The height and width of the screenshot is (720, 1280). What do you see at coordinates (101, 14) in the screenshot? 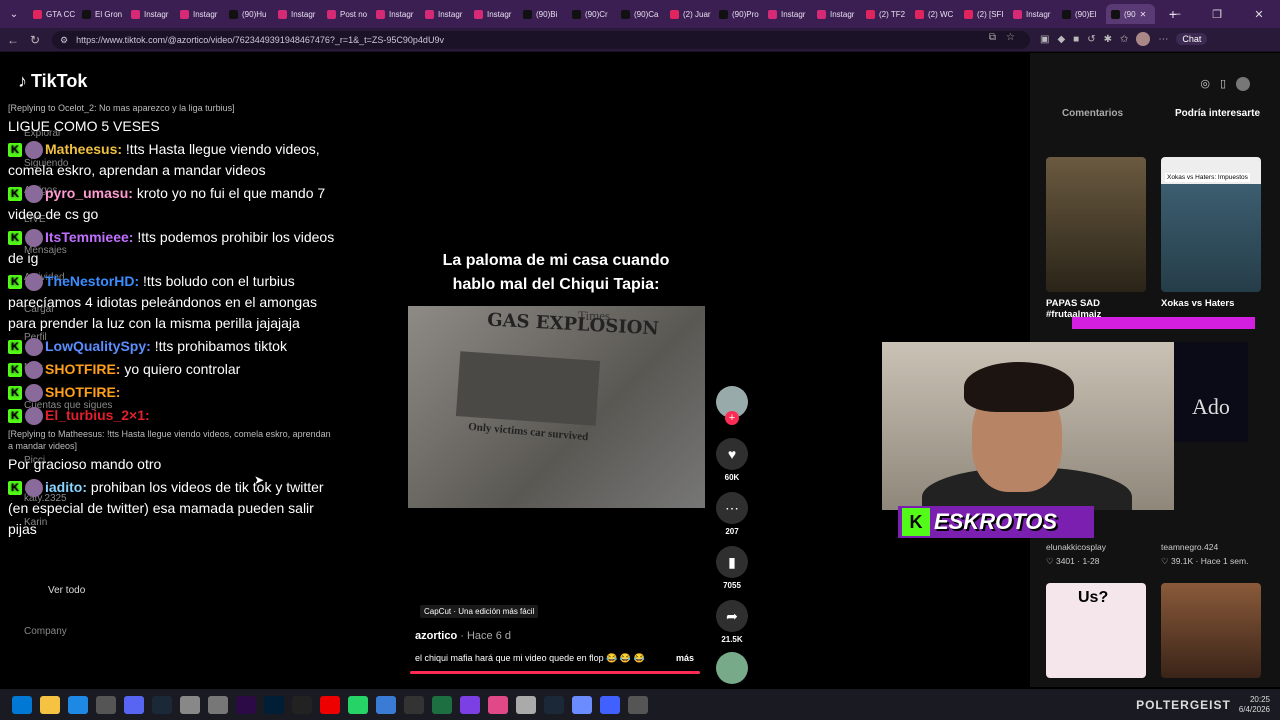
I see `browser-tab: El Gron` at bounding box center [101, 14].